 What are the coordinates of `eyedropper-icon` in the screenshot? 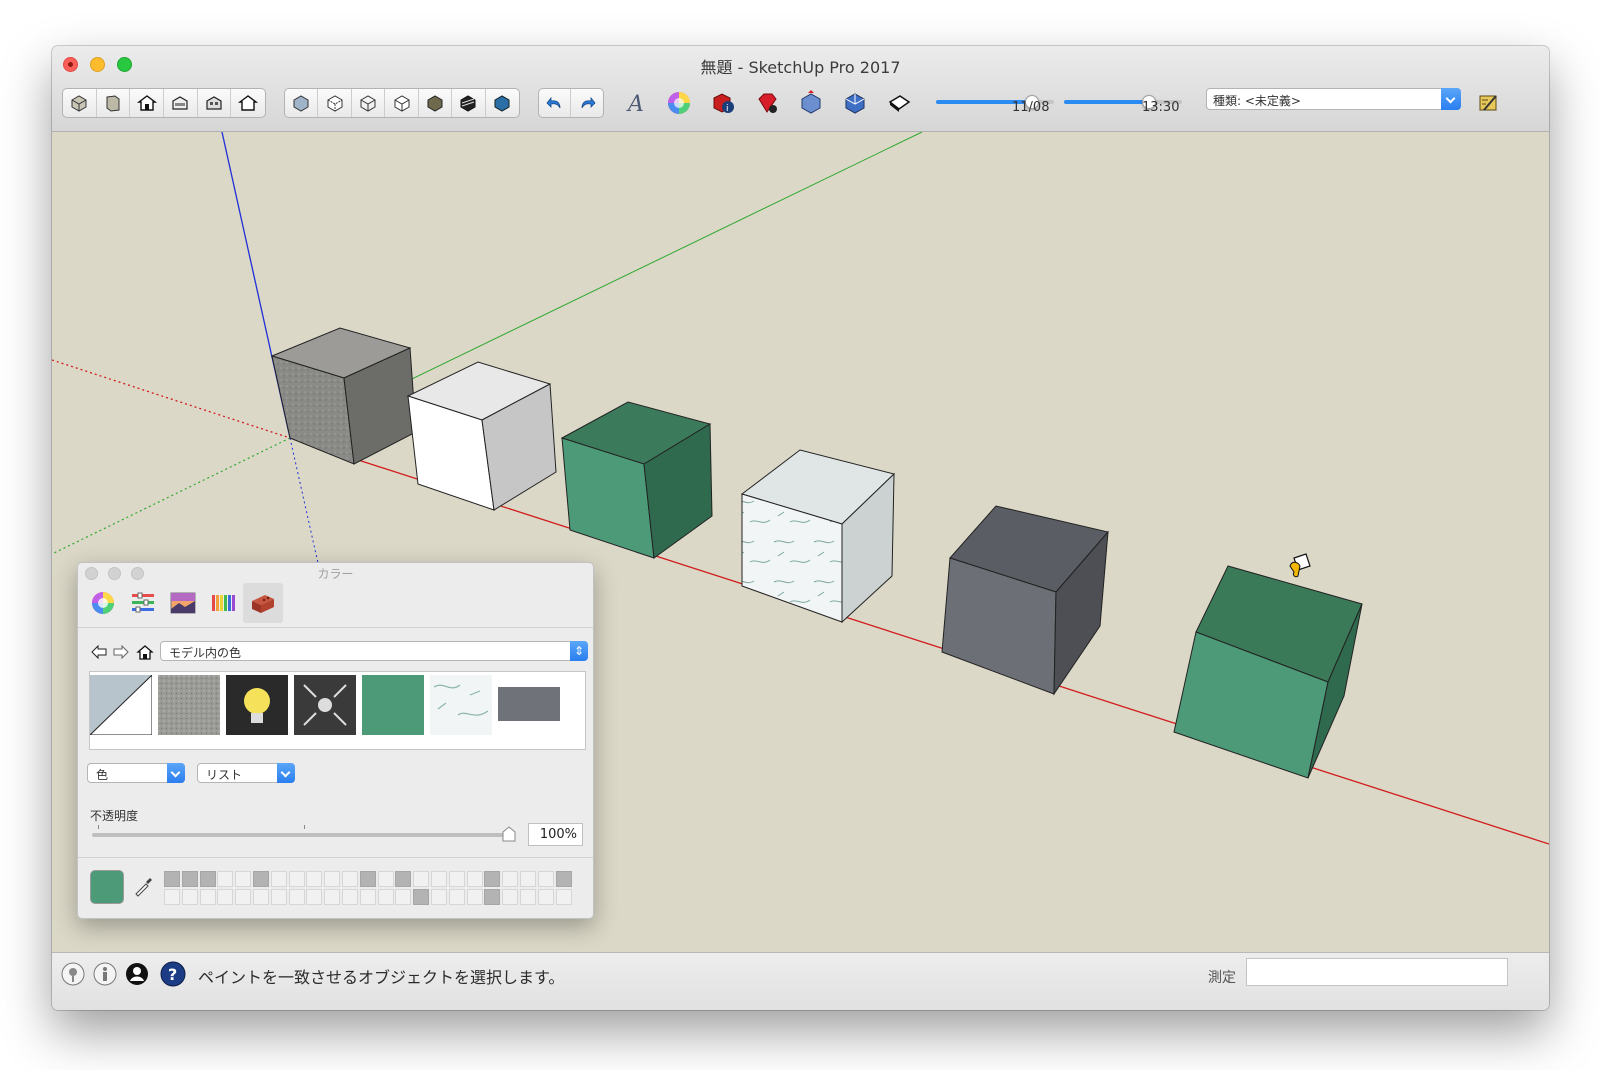 It's located at (144, 886).